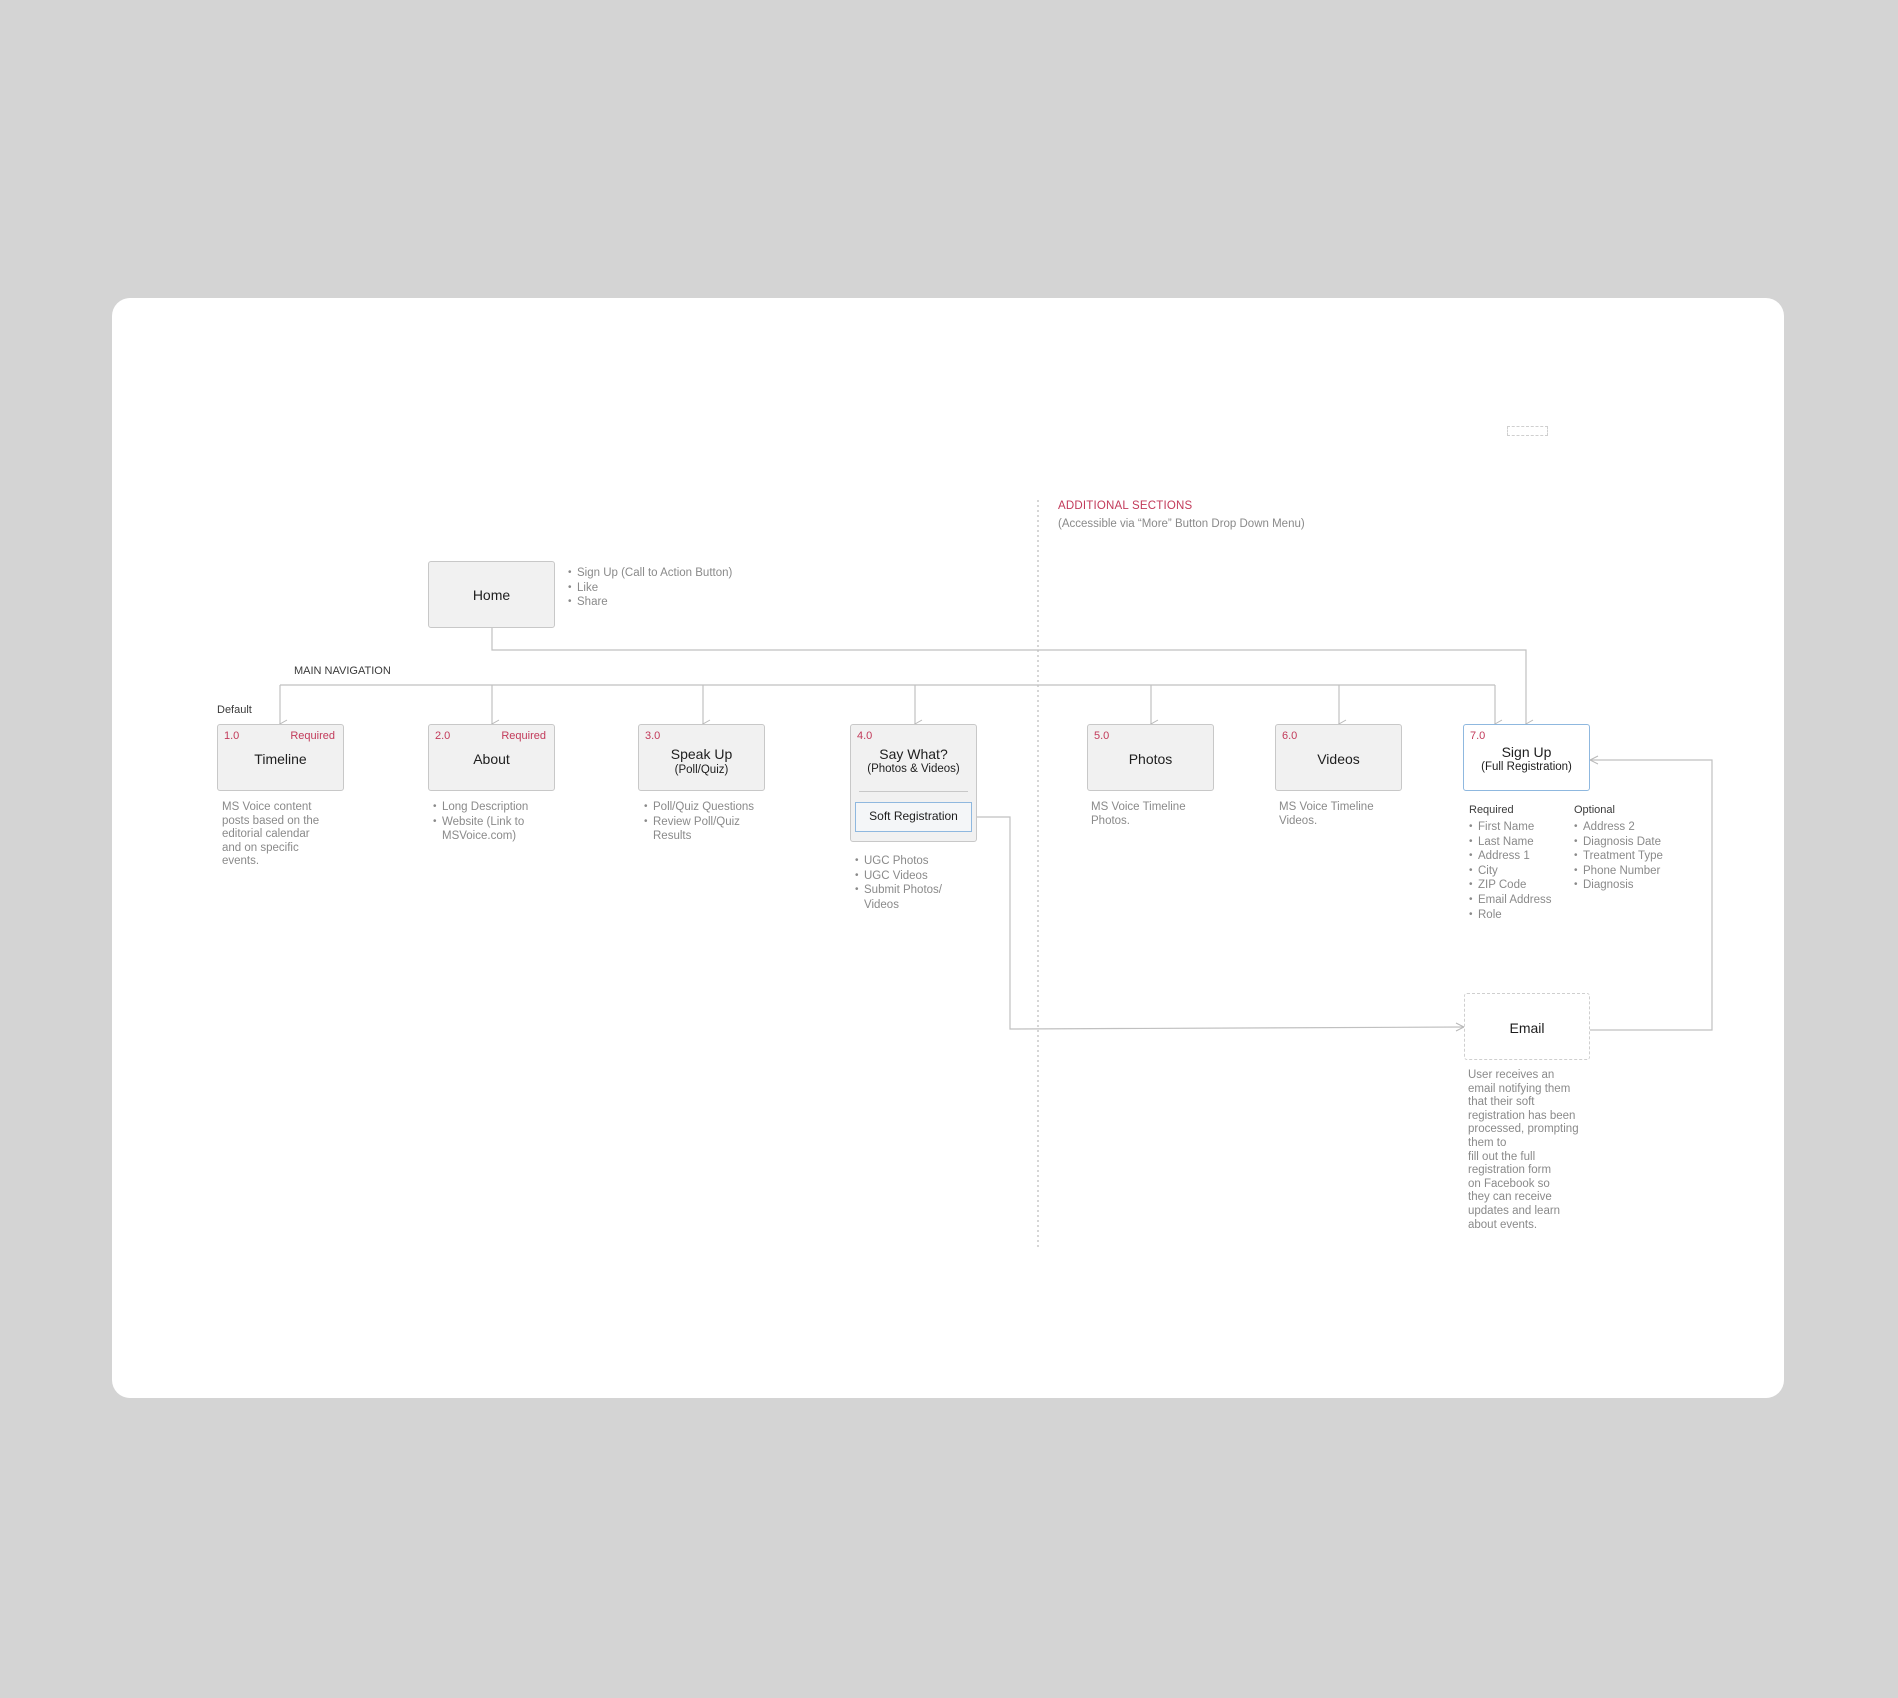  I want to click on list-item: Phone Number, so click(1618, 871).